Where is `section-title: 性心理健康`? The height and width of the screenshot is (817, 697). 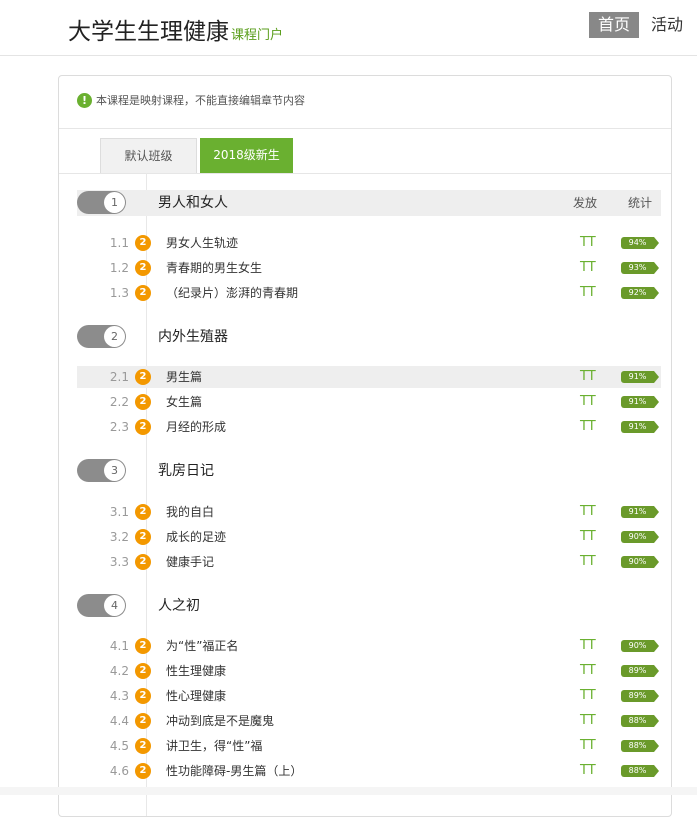 section-title: 性心理健康 is located at coordinates (196, 696).